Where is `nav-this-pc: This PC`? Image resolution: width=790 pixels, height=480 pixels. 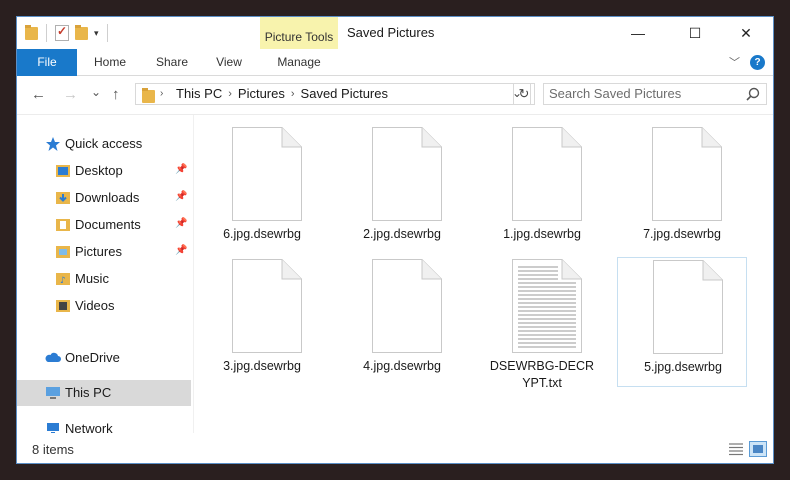 nav-this-pc: This PC is located at coordinates (78, 393).